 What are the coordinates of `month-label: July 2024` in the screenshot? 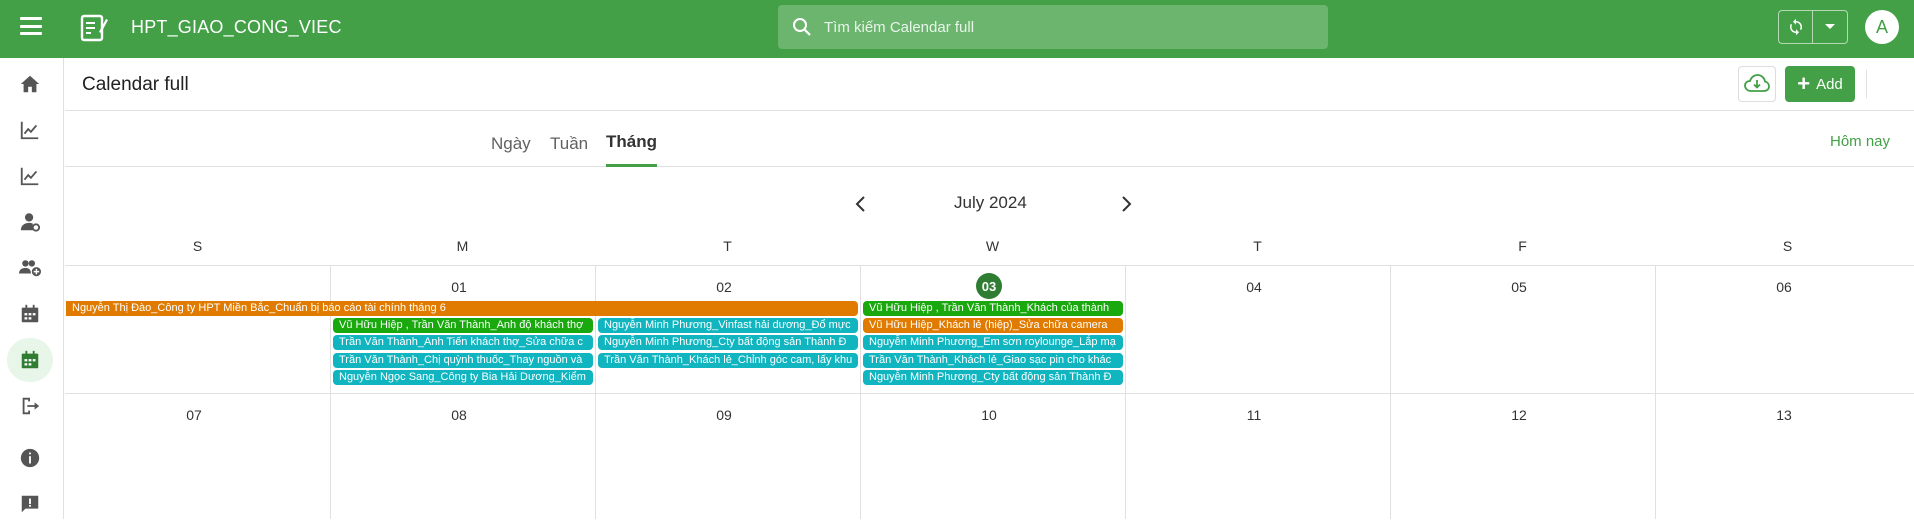 It's located at (990, 202).